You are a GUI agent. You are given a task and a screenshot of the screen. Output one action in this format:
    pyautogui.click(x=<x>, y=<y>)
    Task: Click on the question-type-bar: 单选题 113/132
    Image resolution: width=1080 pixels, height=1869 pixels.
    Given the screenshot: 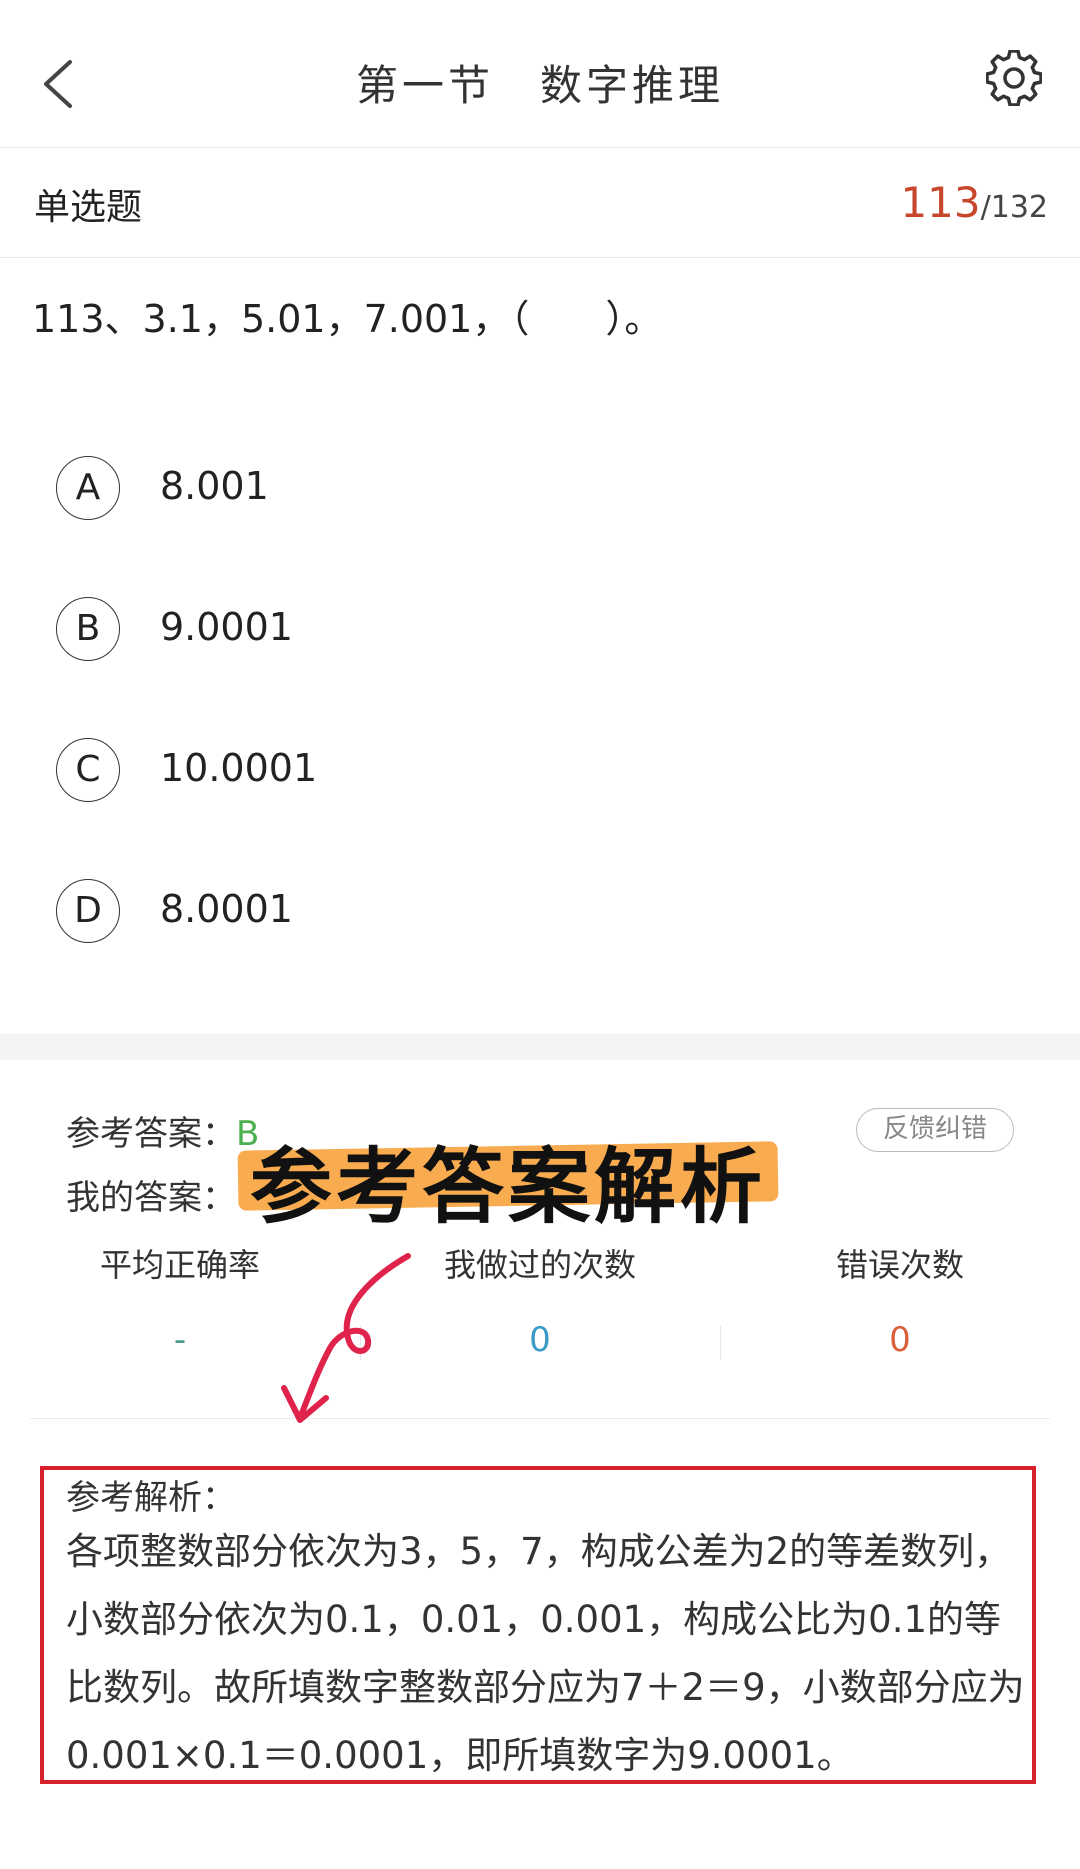 What is the action you would take?
    pyautogui.click(x=540, y=203)
    